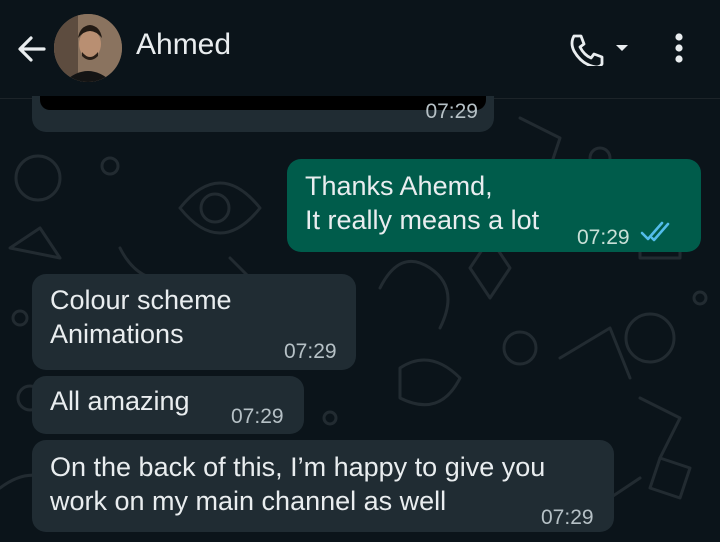  I want to click on phone-icon, so click(599, 48).